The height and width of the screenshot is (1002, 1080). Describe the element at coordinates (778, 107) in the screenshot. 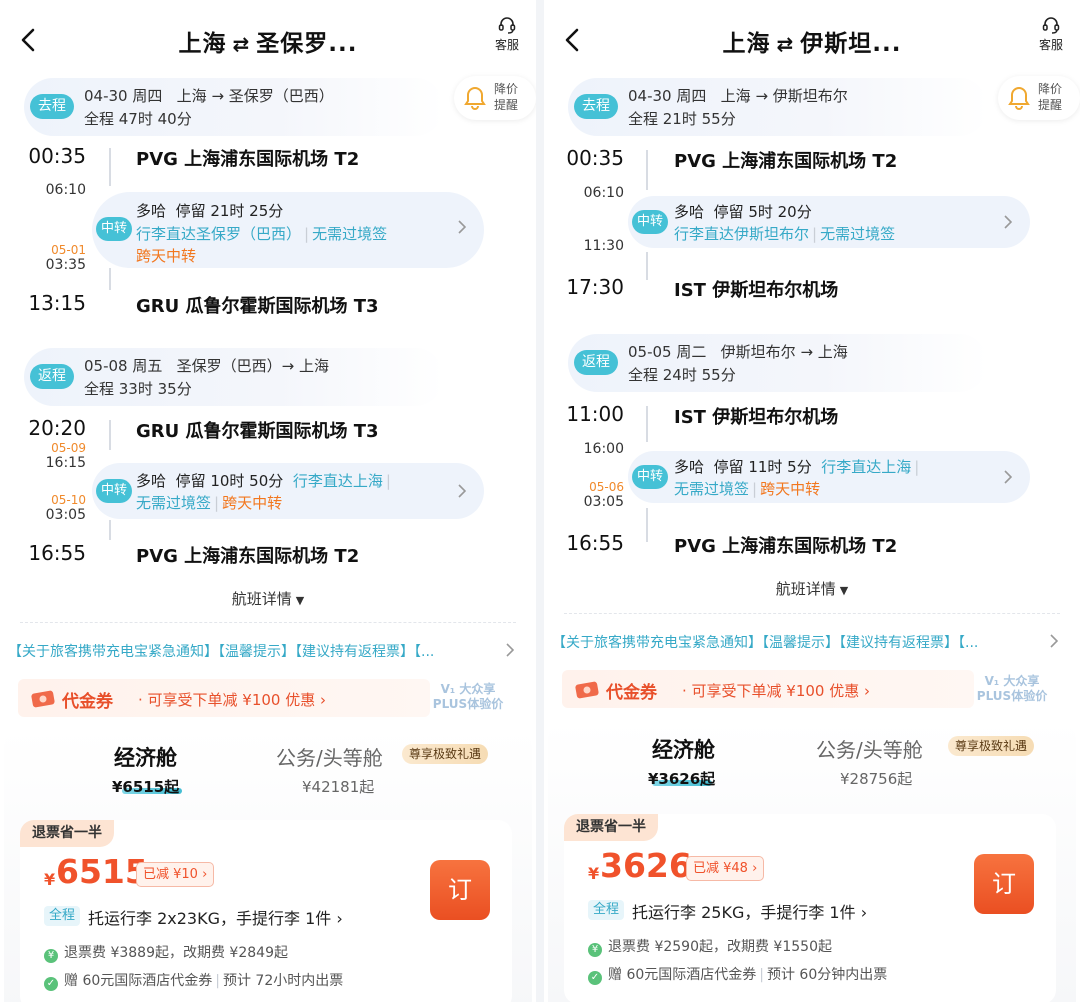

I see `outbound-segment-header: 去程 04-30 周四 上海 → 伊斯坦布尔 全程 21时 55分` at that location.